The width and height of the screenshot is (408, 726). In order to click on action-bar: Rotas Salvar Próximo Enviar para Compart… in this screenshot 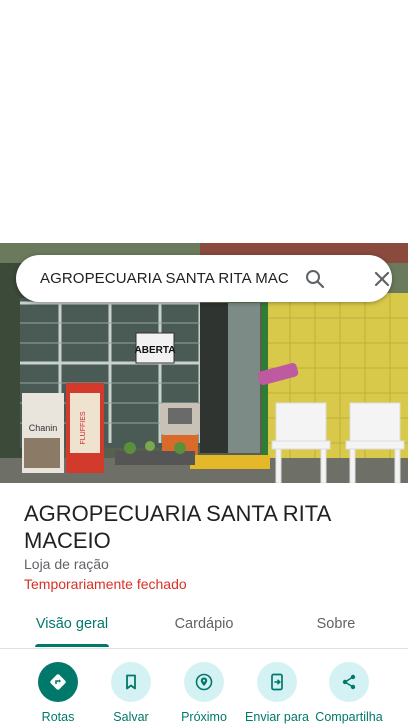, I will do `click(204, 691)`.